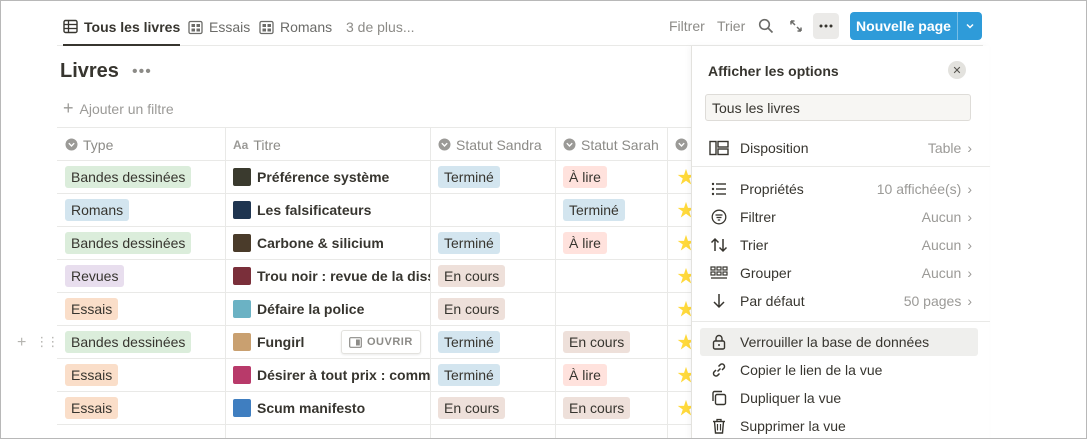 This screenshot has height=439, width=1087. Describe the element at coordinates (47, 343) in the screenshot. I see `drag-handle-icon: ⋮⋮` at that location.